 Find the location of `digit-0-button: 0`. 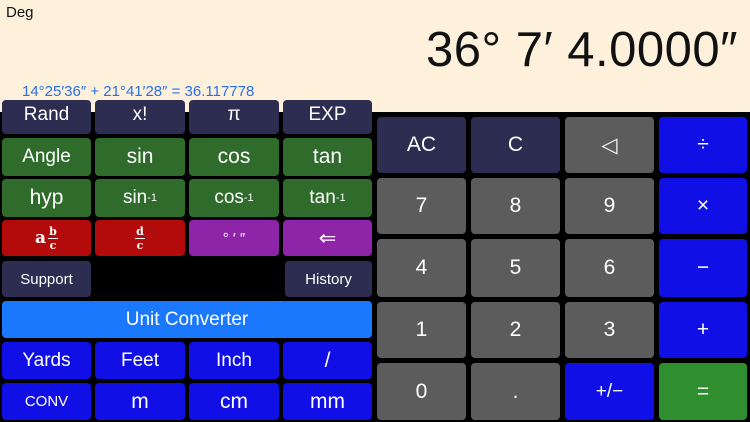

digit-0-button: 0 is located at coordinates (421, 391).